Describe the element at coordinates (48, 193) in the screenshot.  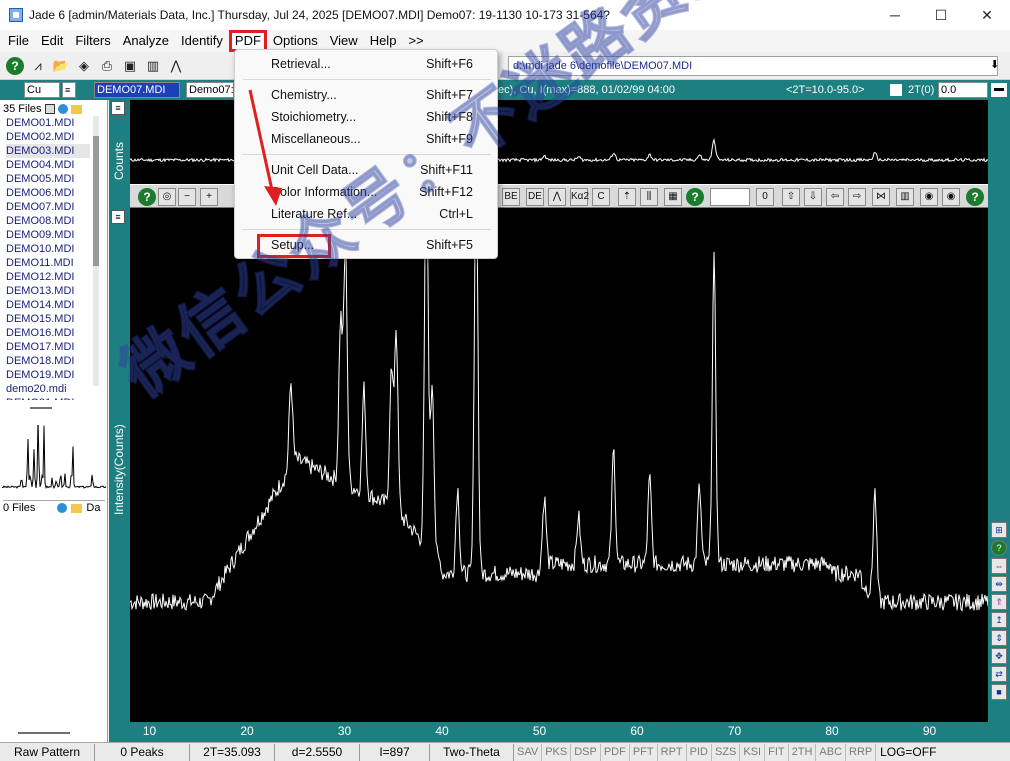
I see `file-list-item: DEMO06.MDI` at that location.